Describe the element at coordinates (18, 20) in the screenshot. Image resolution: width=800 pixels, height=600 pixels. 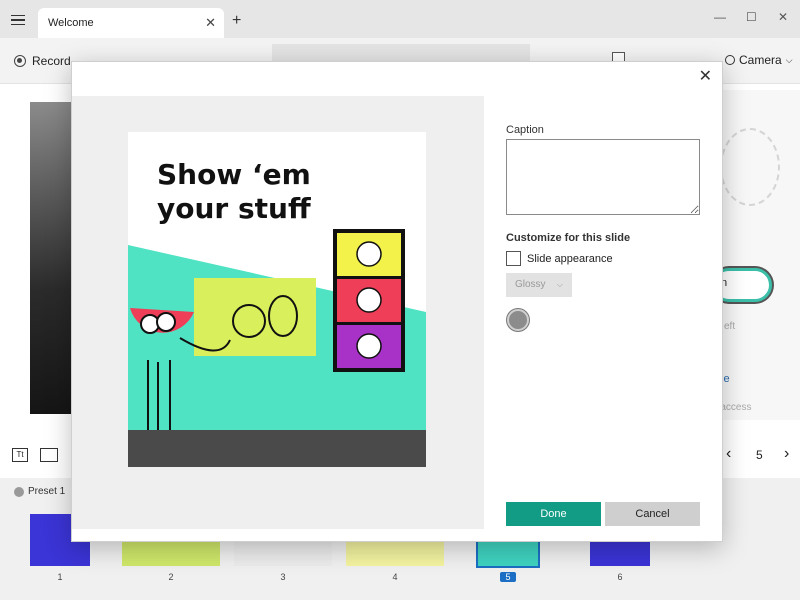
I see `hamburger-menu-icon` at that location.